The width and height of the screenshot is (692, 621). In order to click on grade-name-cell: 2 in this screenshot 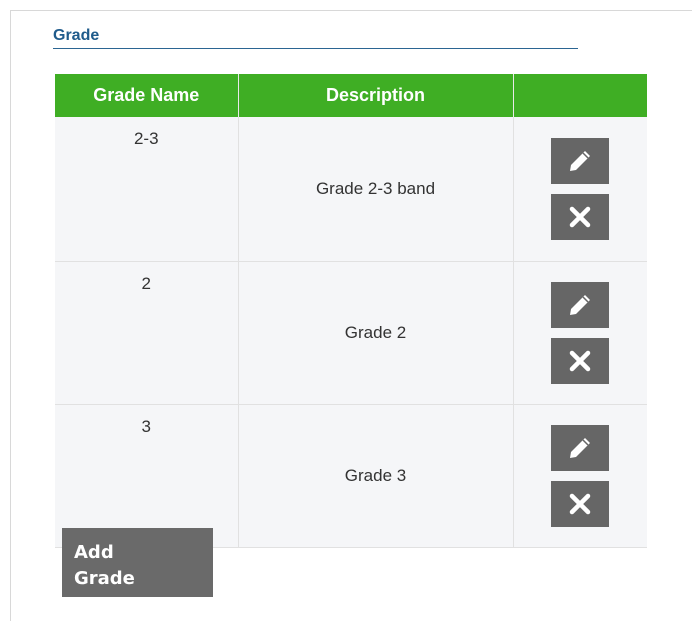, I will do `click(147, 333)`.